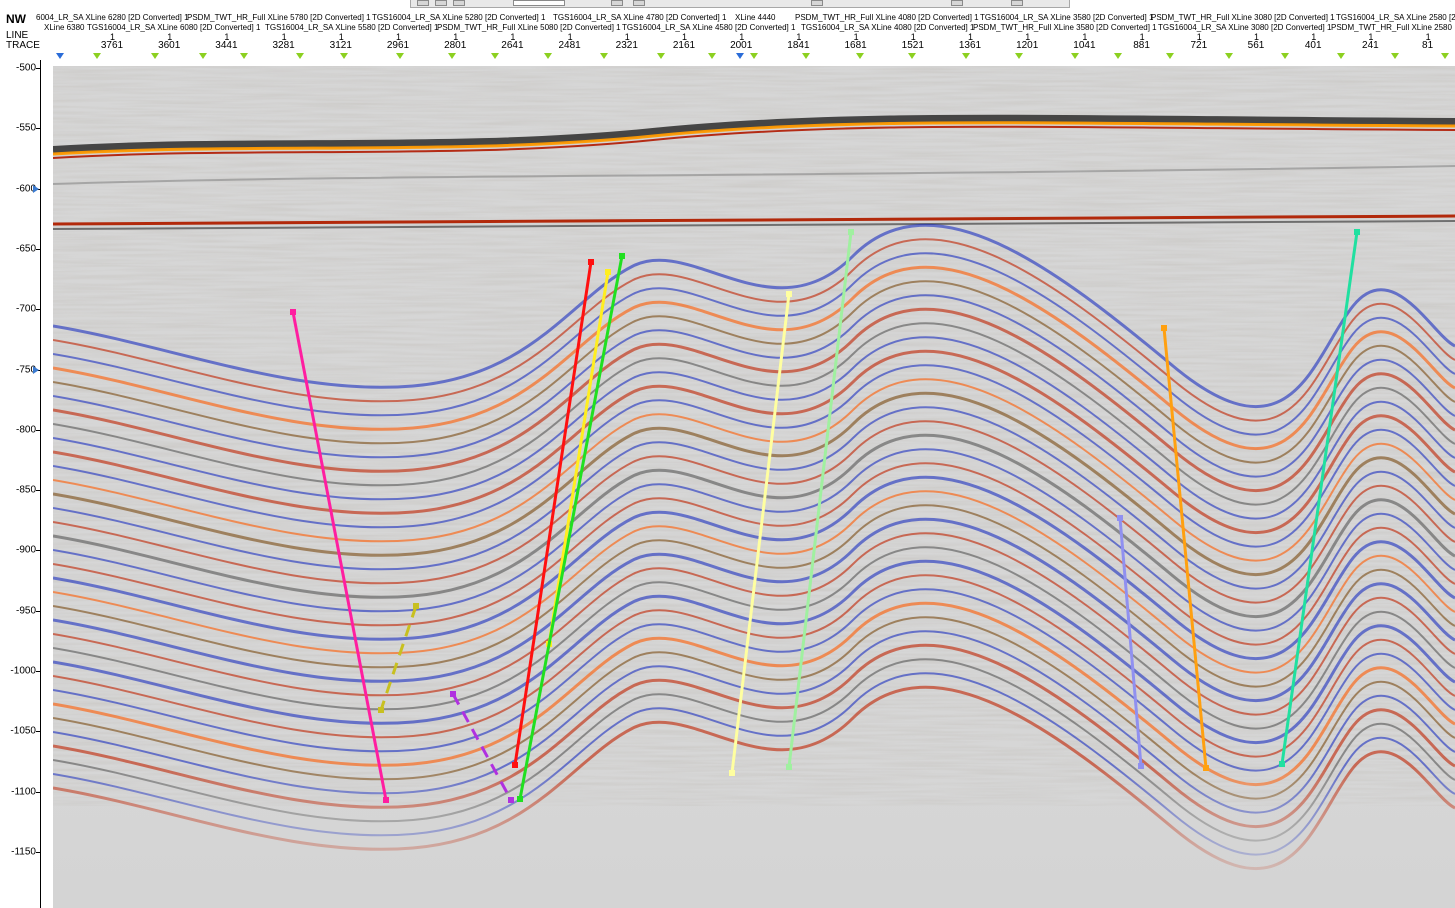  Describe the element at coordinates (539, 3) in the screenshot. I see `toolbar-input` at that location.